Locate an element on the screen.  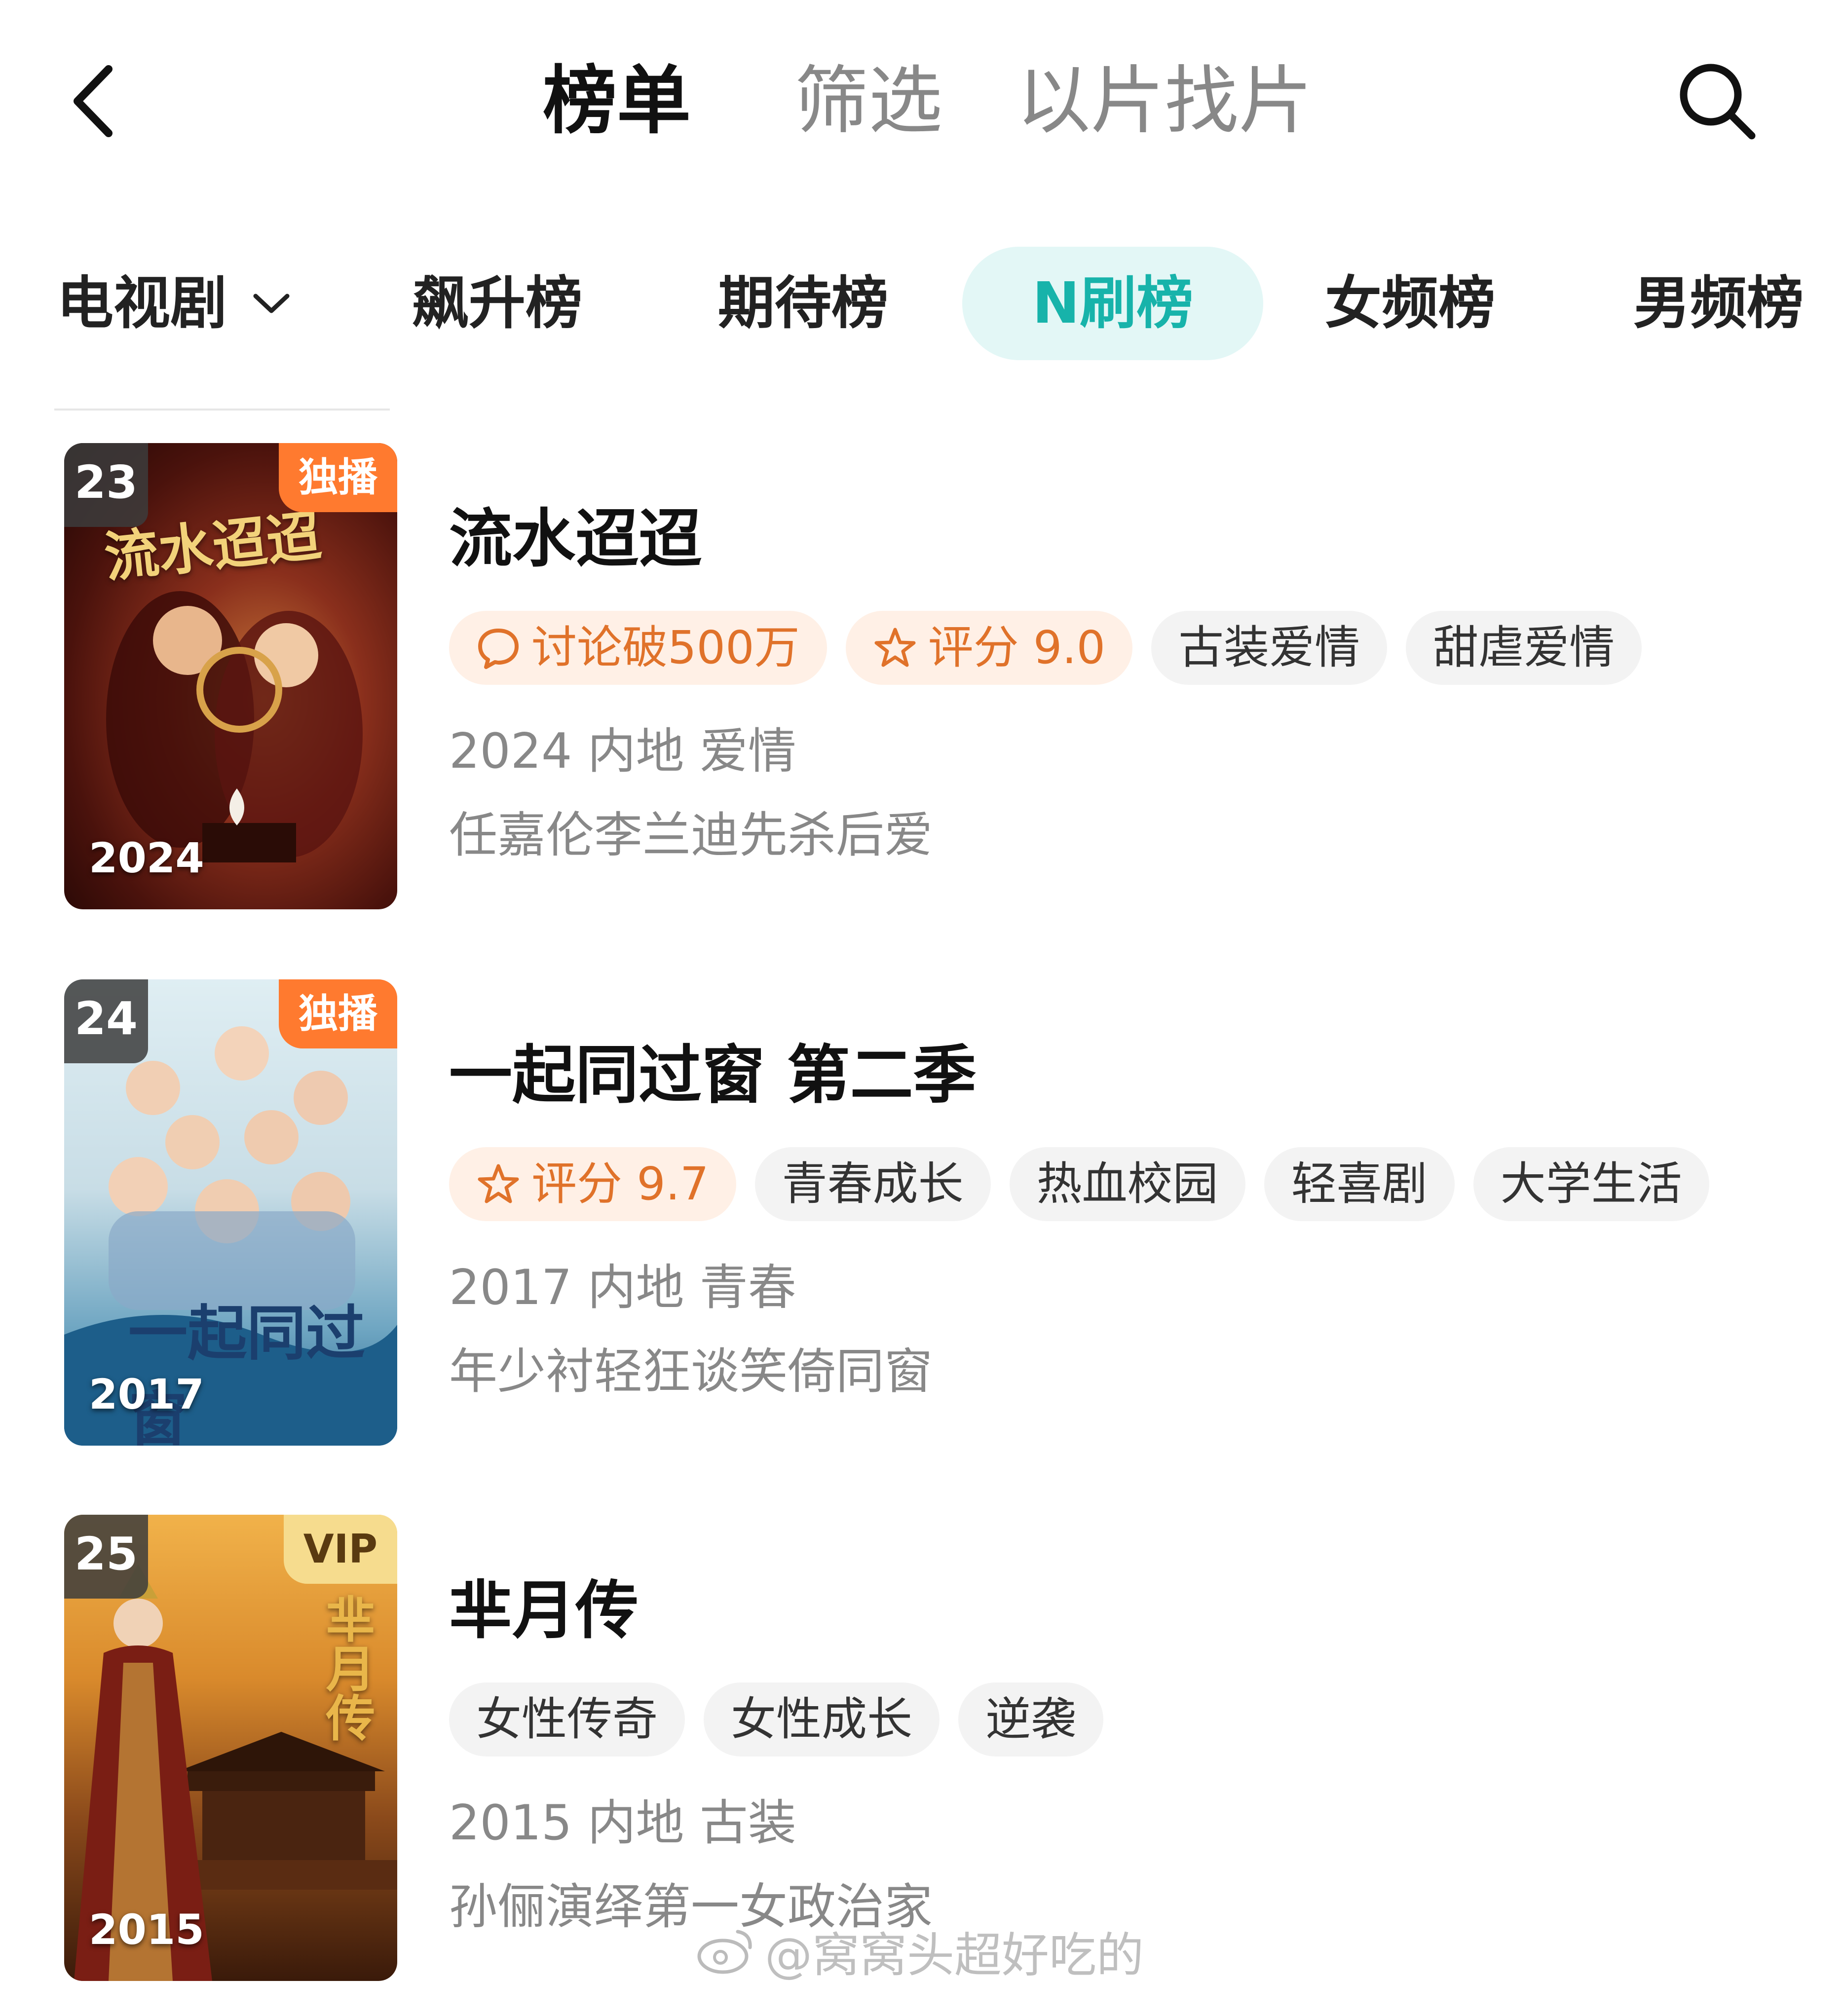
rank-badge: 23 is located at coordinates (106, 485).